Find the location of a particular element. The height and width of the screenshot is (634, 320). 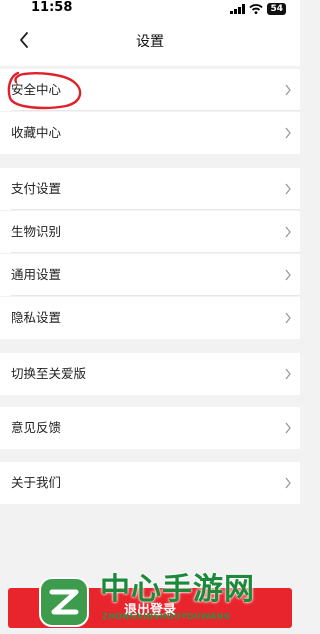

settings-item-label: 收藏中心 is located at coordinates (36, 132).